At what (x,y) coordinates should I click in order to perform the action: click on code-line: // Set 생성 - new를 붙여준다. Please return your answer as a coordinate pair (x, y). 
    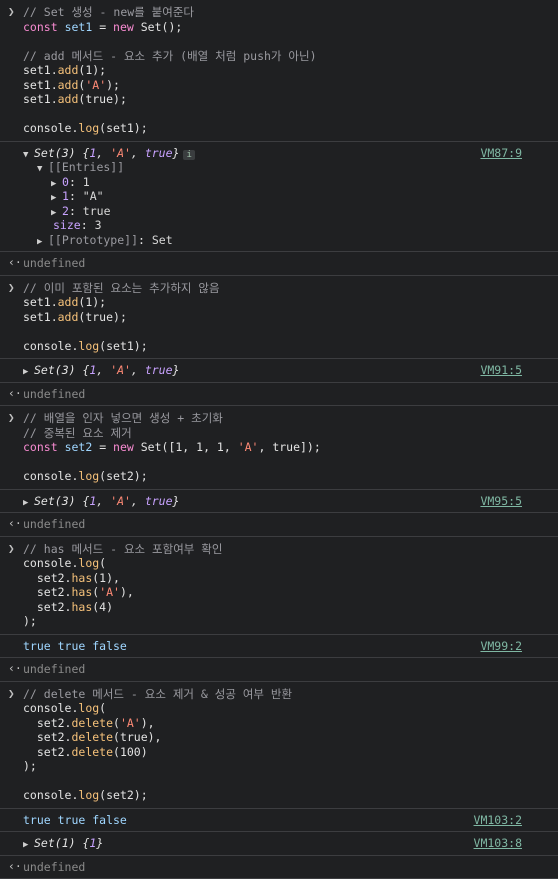
    Looking at the image, I should click on (272, 12).